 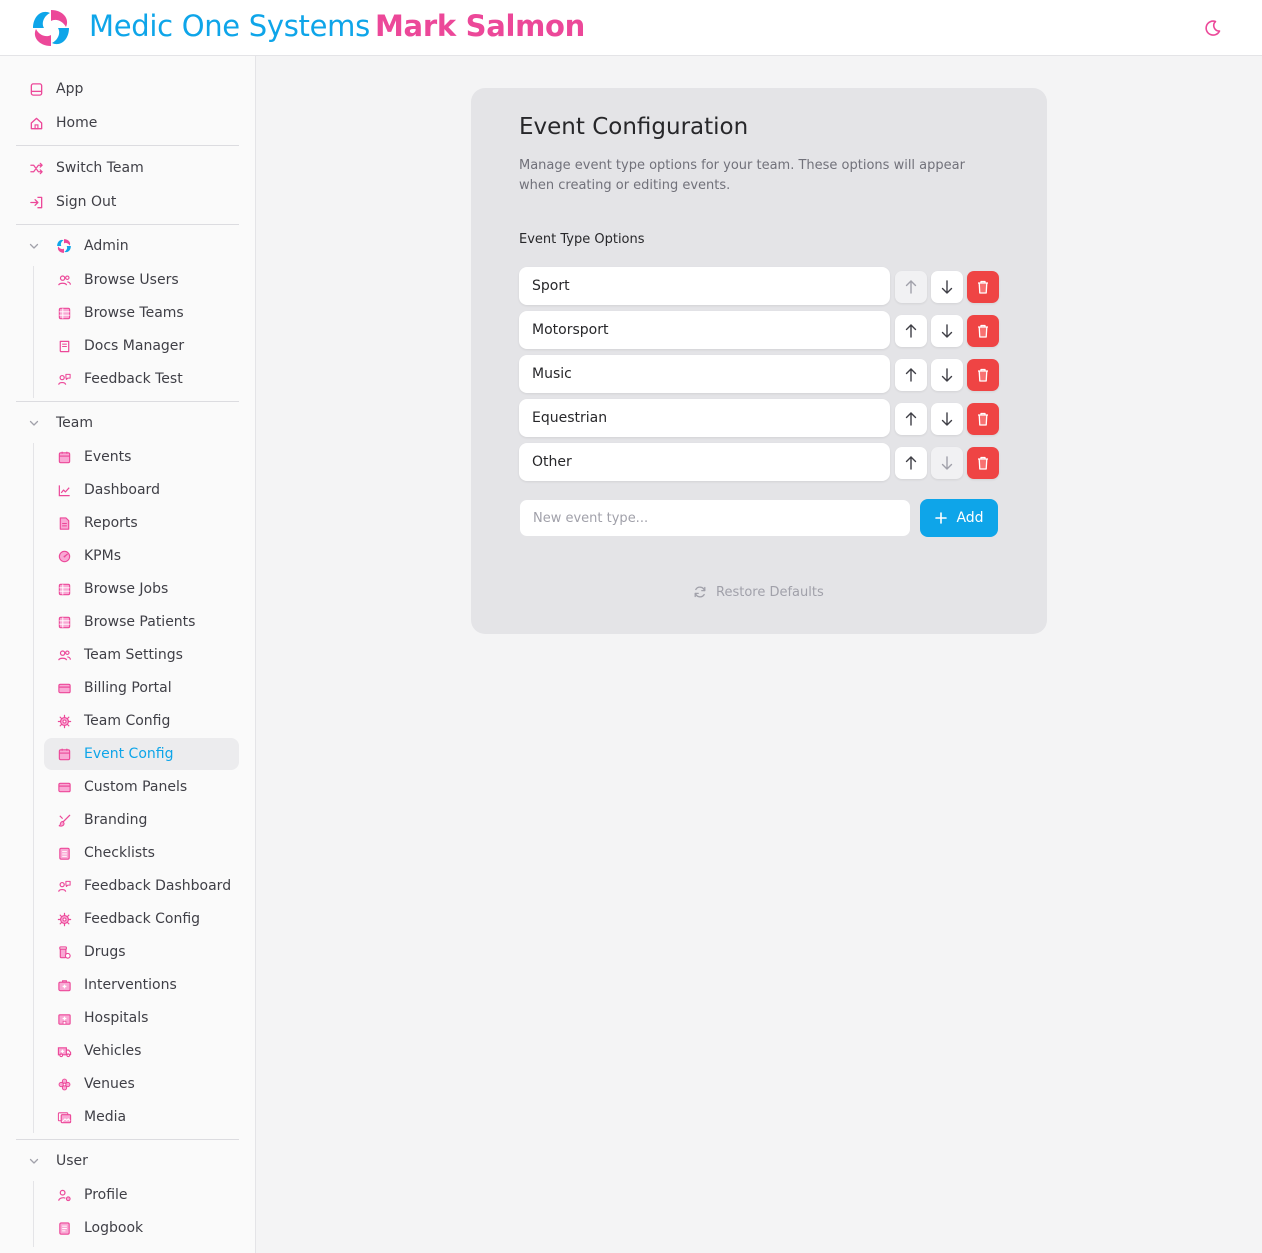 What do you see at coordinates (141, 721) in the screenshot?
I see `sidebar-item-team-config: Team Config` at bounding box center [141, 721].